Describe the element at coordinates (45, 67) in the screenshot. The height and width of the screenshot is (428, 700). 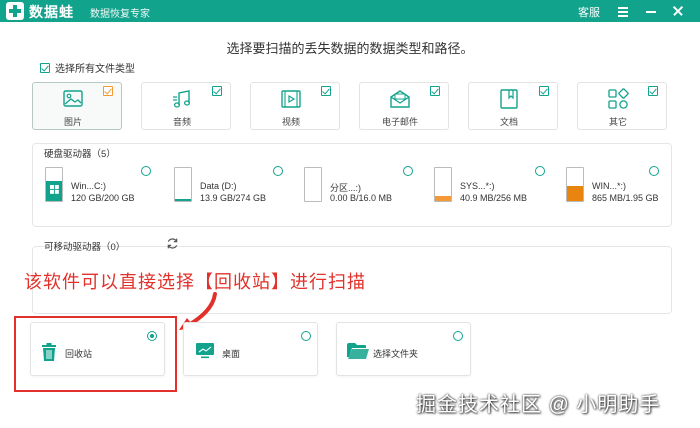
I see `checkbox-icon` at that location.